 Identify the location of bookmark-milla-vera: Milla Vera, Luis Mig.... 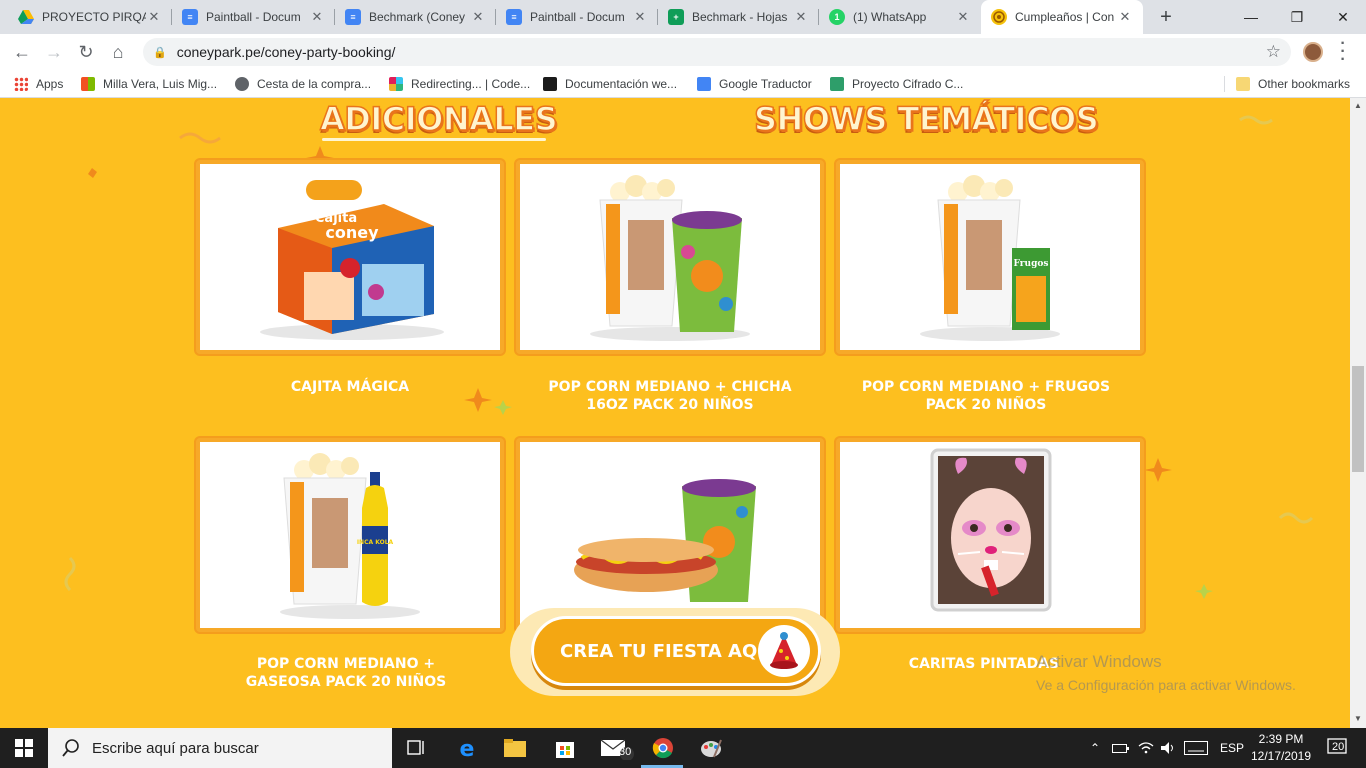
(149, 84).